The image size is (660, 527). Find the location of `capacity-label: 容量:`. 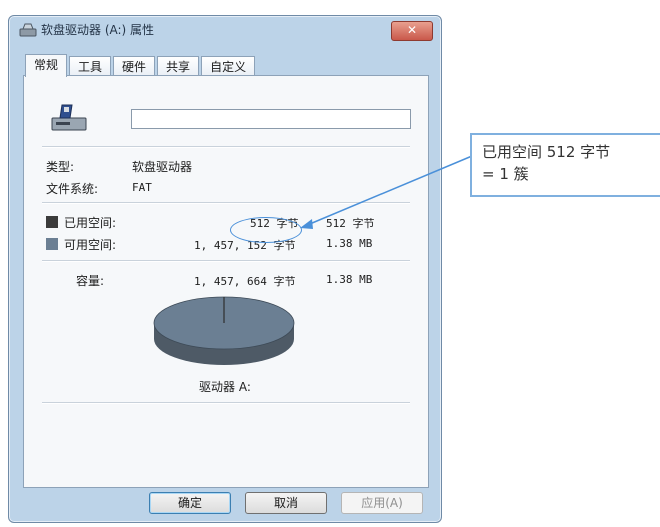

capacity-label: 容量: is located at coordinates (90, 281).